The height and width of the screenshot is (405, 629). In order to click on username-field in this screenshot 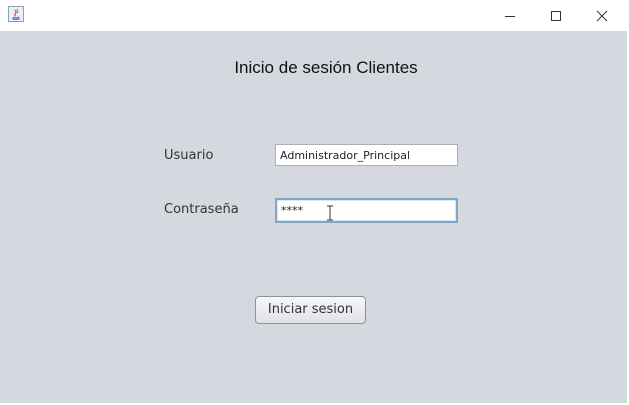, I will do `click(366, 155)`.